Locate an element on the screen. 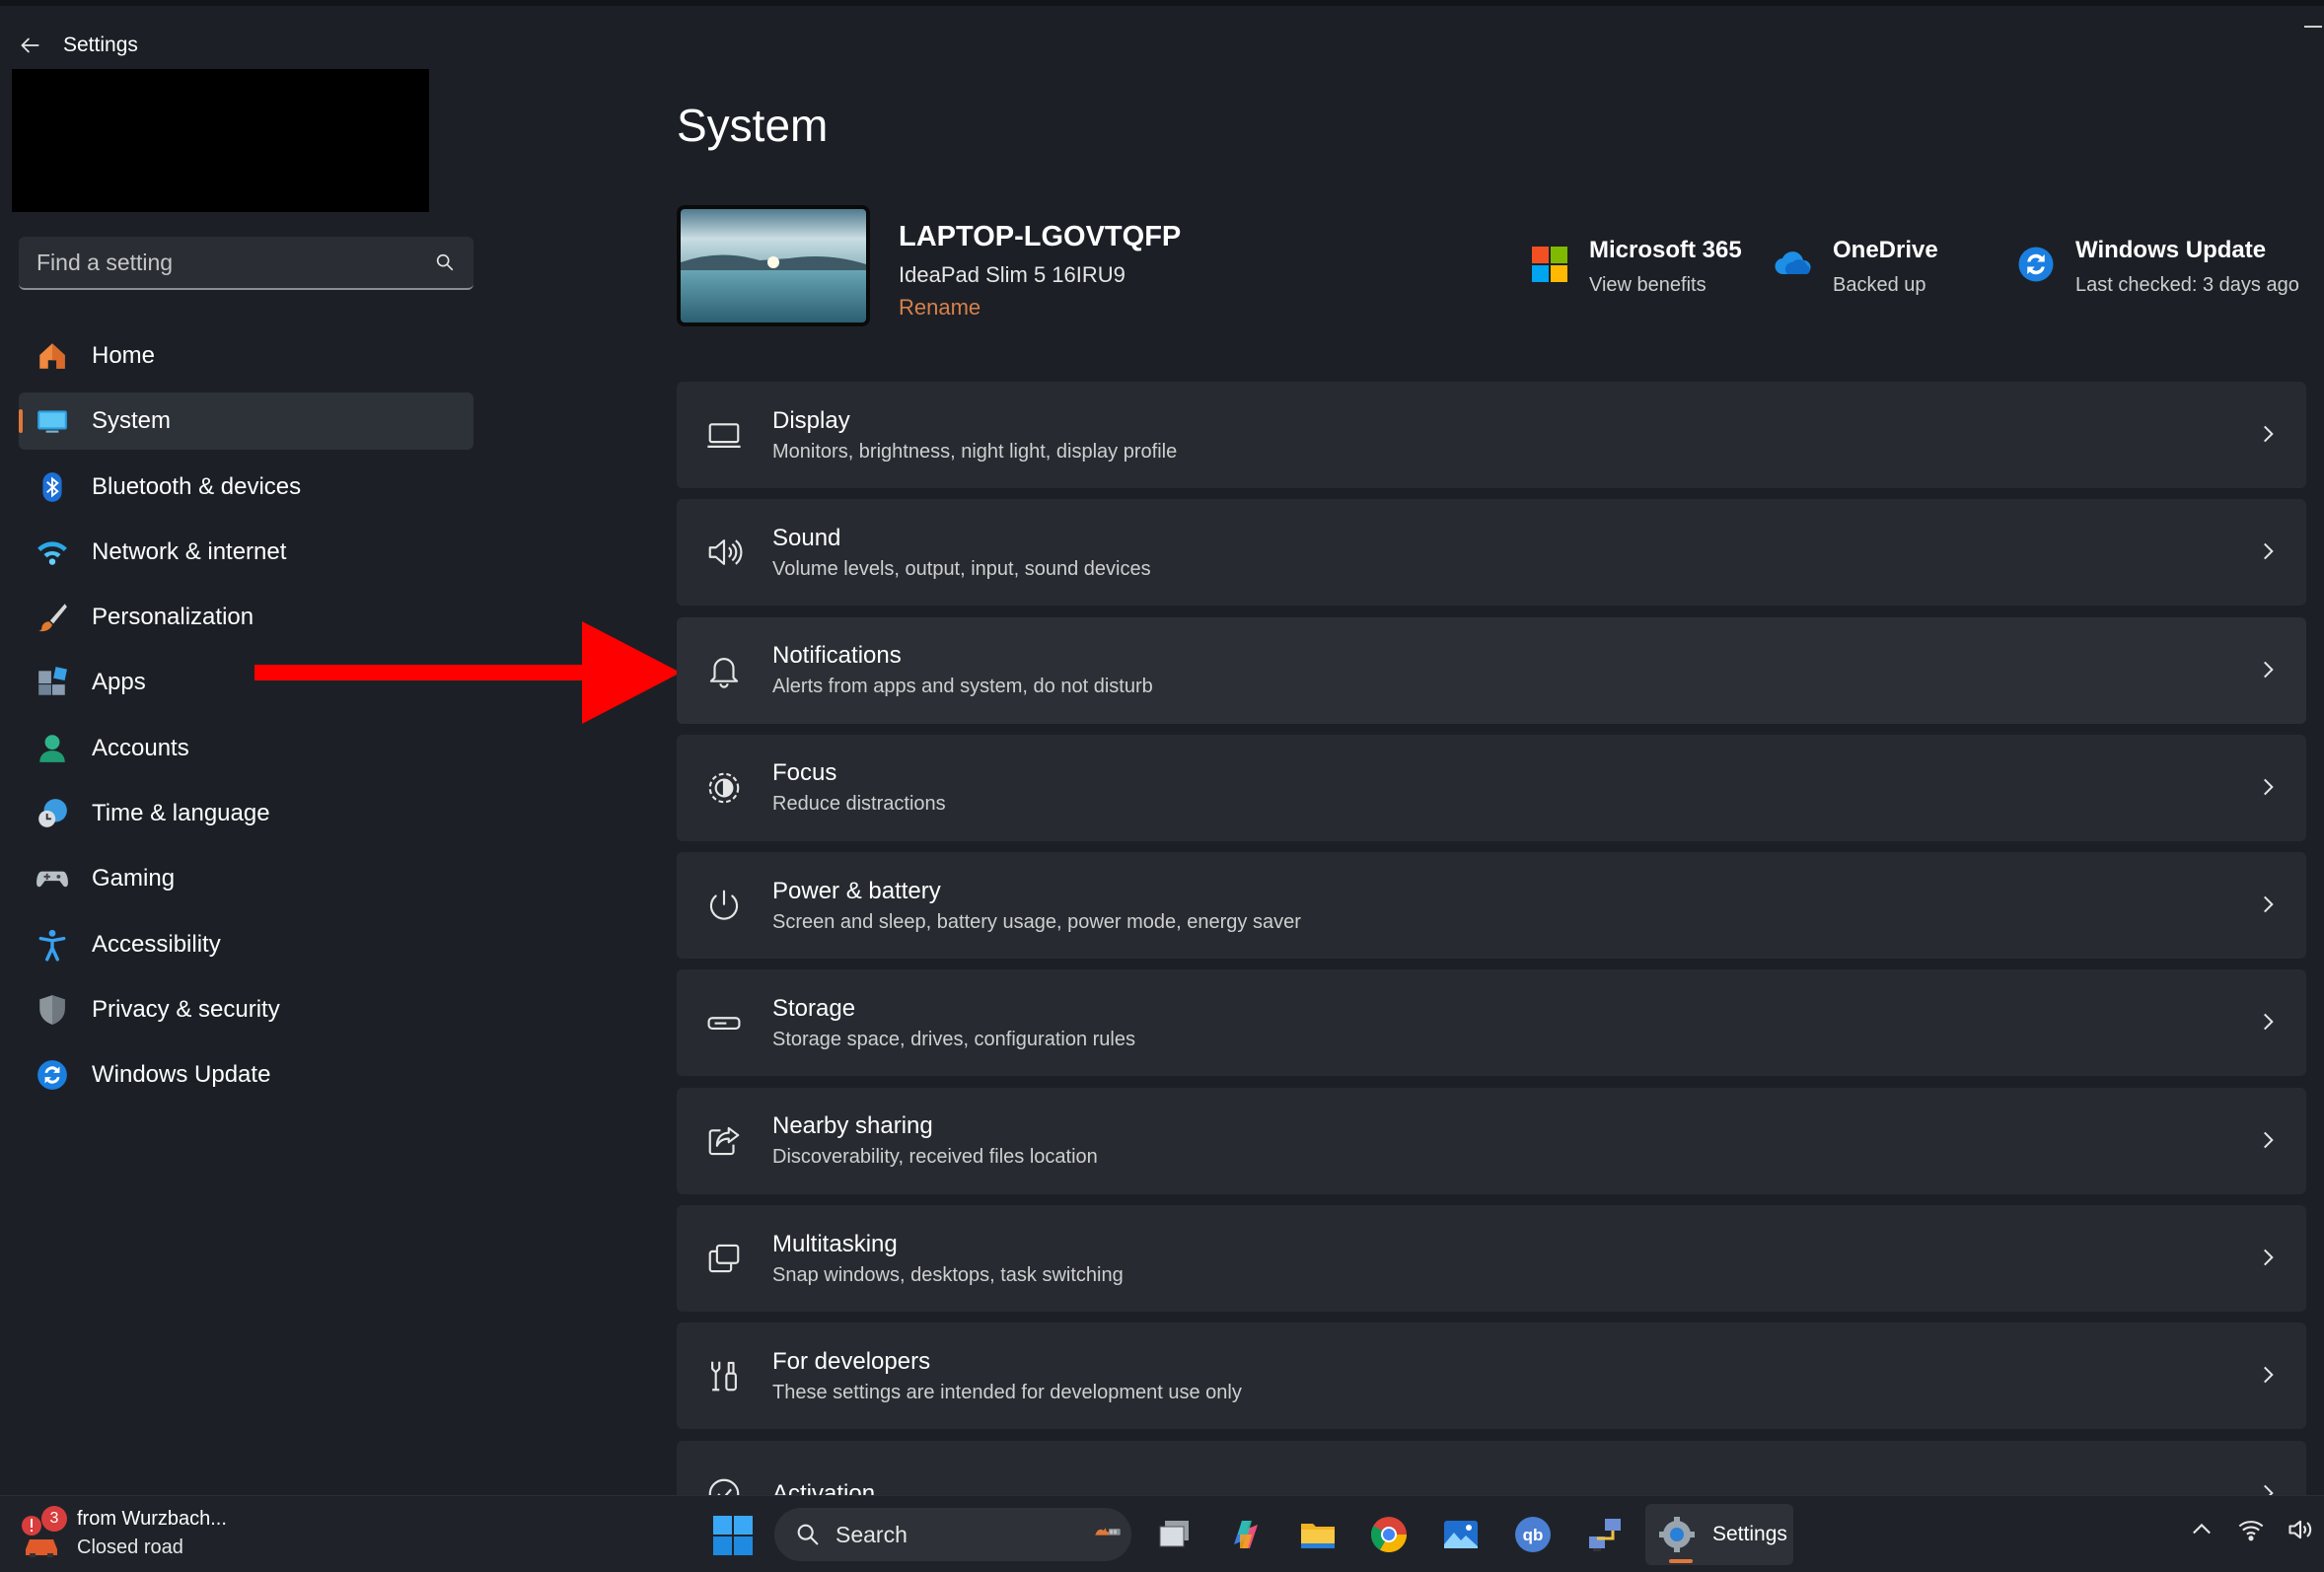 The width and height of the screenshot is (2324, 1572). service-subtitle: Last checked: 3 days ago is located at coordinates (2187, 285).